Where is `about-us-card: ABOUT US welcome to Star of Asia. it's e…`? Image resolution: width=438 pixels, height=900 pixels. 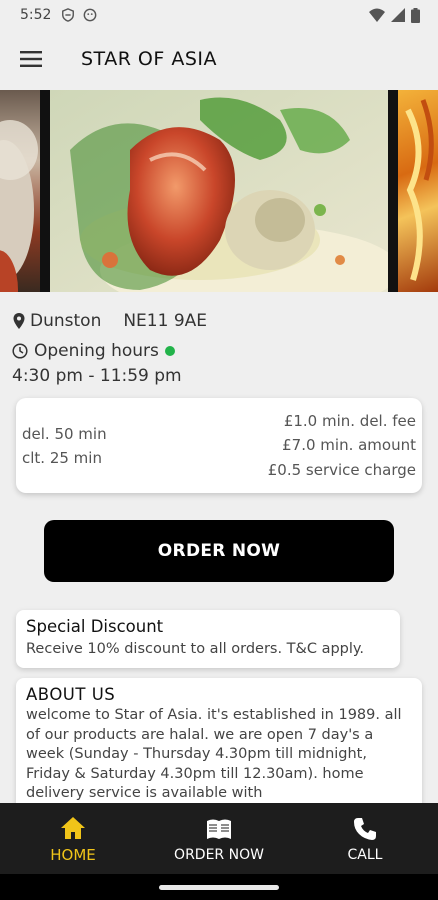
about-us-card: ABOUT US welcome to Star of Asia. it's e… is located at coordinates (219, 748).